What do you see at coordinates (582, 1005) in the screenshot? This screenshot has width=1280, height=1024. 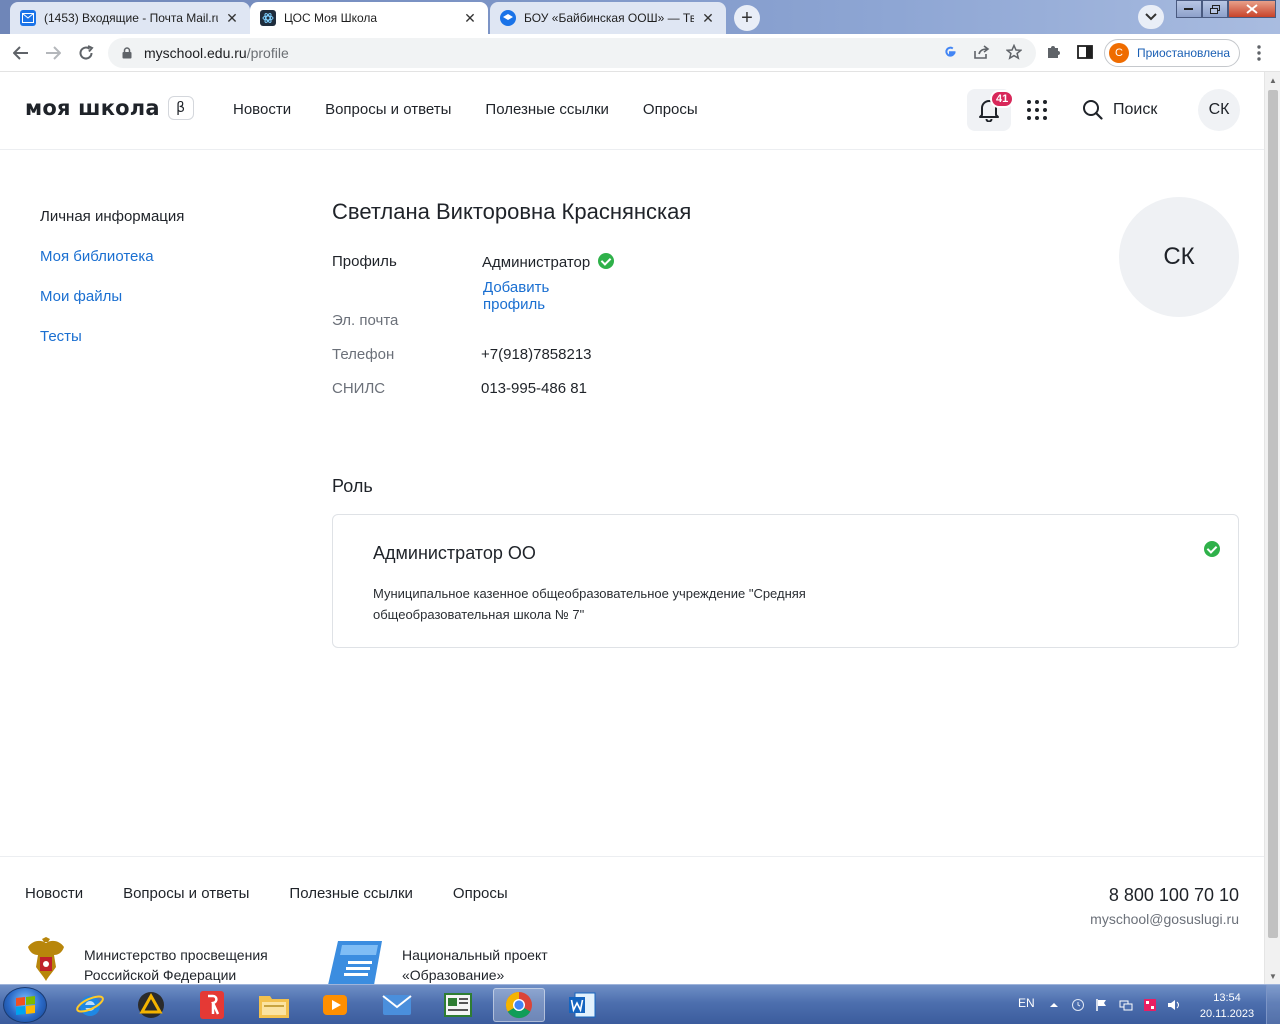 I see `taskbar-microsoft-word` at bounding box center [582, 1005].